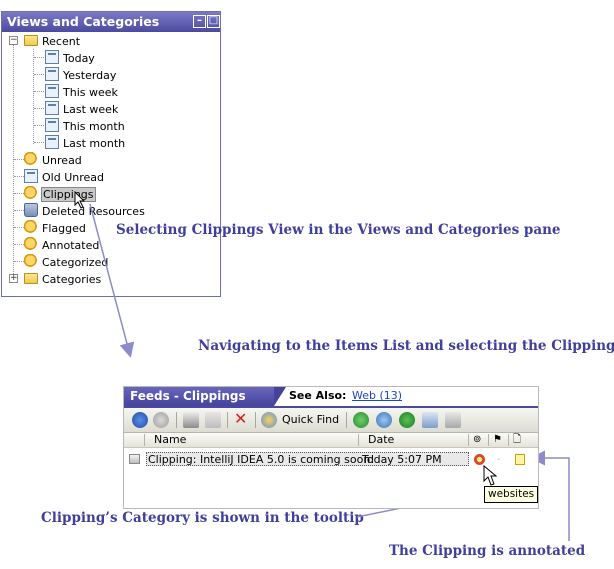 This screenshot has width=614, height=569. What do you see at coordinates (490, 475) in the screenshot?
I see `mouse-pointer-icon` at bounding box center [490, 475].